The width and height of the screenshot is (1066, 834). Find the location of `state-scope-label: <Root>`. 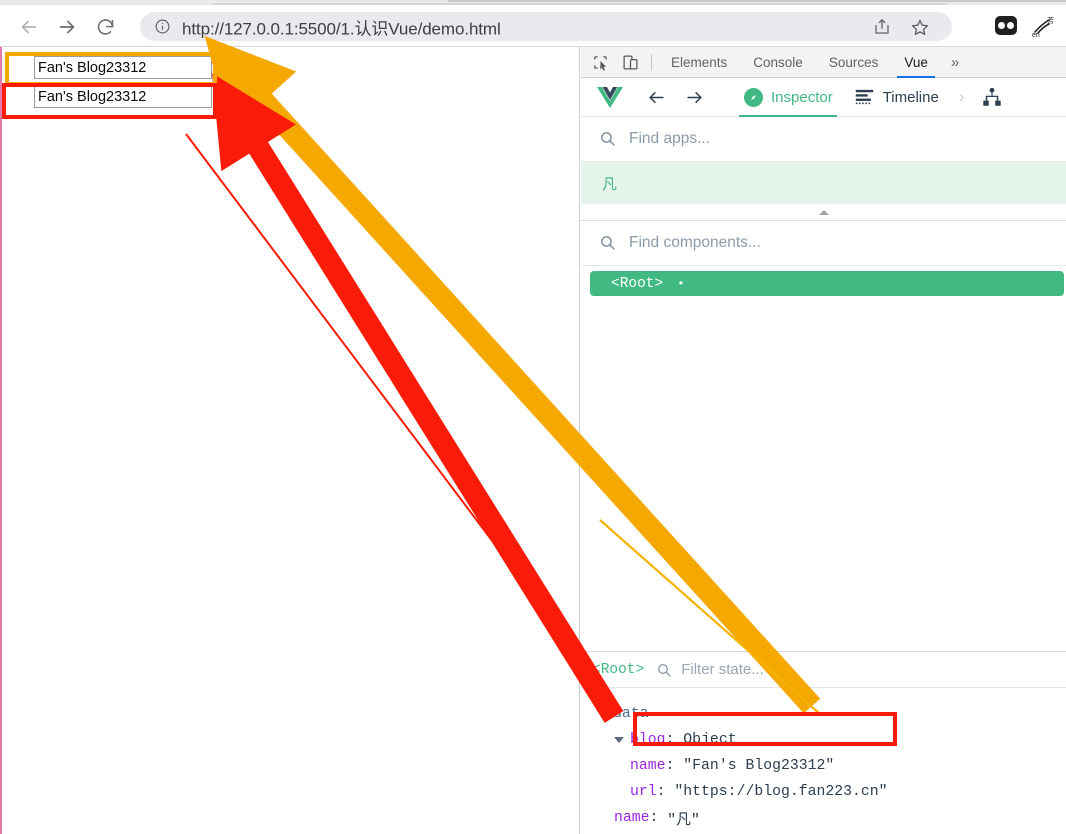

state-scope-label: <Root> is located at coordinates (618, 669).